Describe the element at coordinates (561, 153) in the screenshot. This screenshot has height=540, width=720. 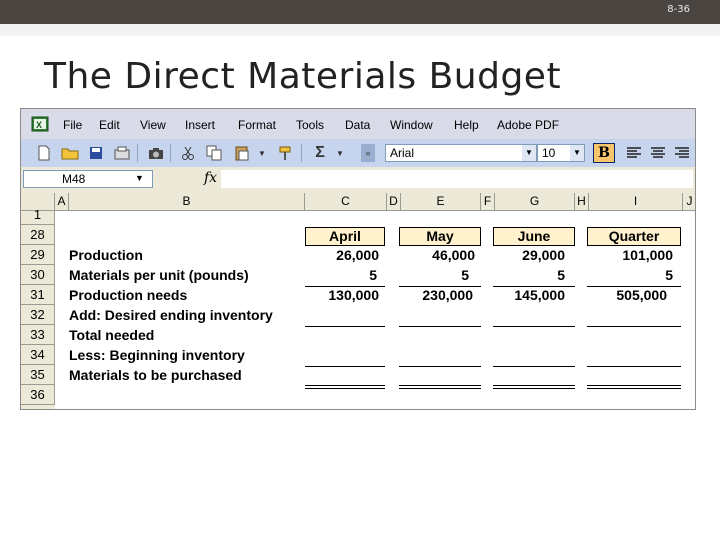
I see `font-size-select: 10 ▼` at that location.